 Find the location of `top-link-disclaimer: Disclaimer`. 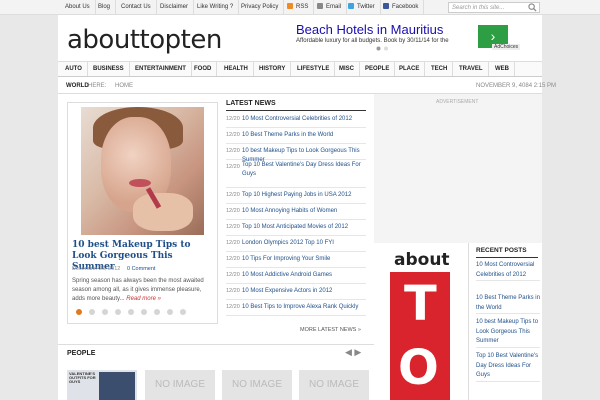

top-link-disclaimer: Disclaimer is located at coordinates (175, 7).